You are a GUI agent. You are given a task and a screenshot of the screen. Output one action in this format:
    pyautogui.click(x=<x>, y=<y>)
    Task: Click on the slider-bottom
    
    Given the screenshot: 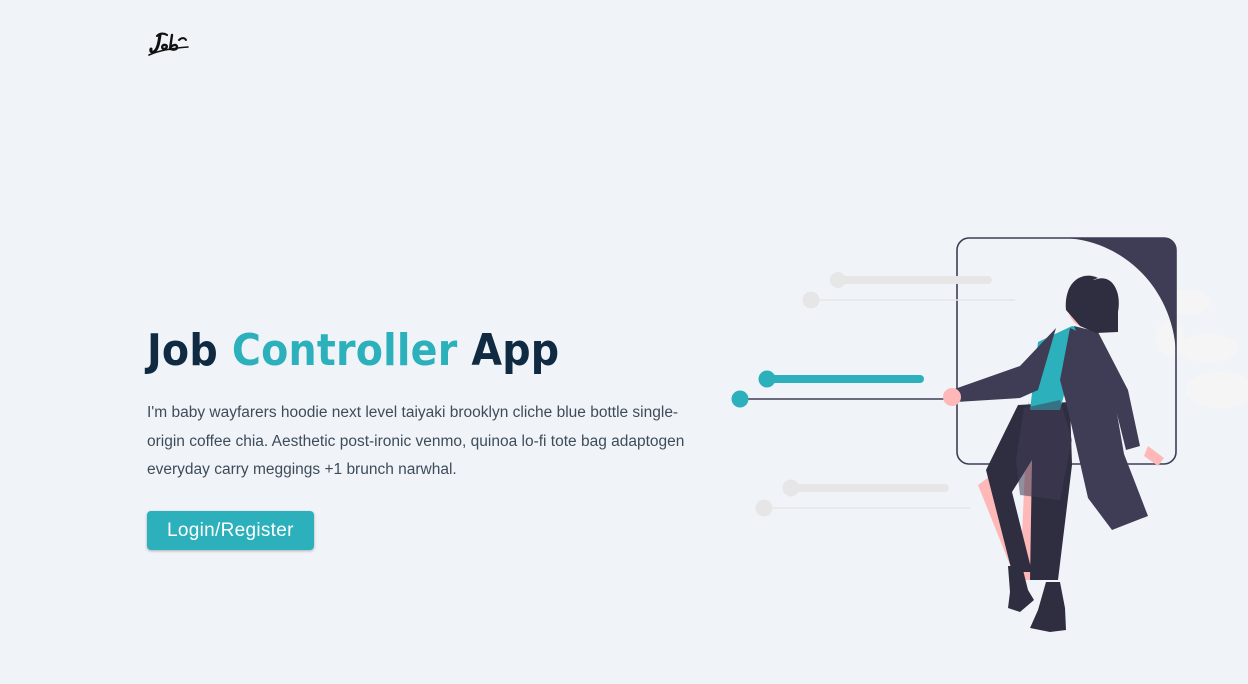 What is the action you would take?
    pyautogui.click(x=862, y=498)
    